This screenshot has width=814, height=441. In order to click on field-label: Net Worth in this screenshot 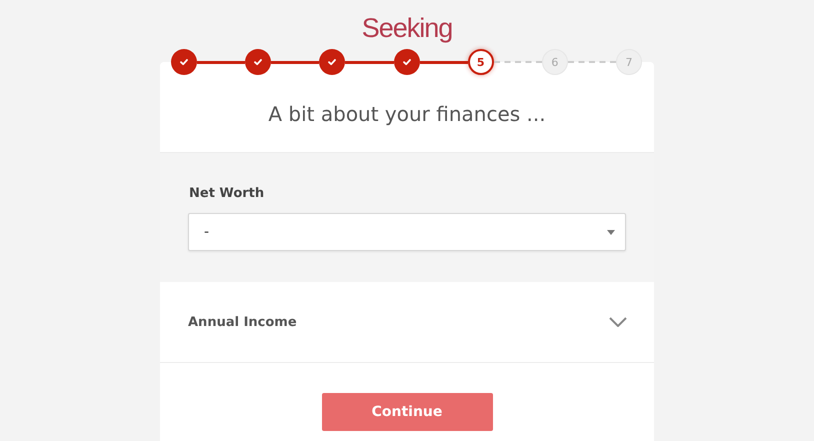, I will do `click(227, 193)`.